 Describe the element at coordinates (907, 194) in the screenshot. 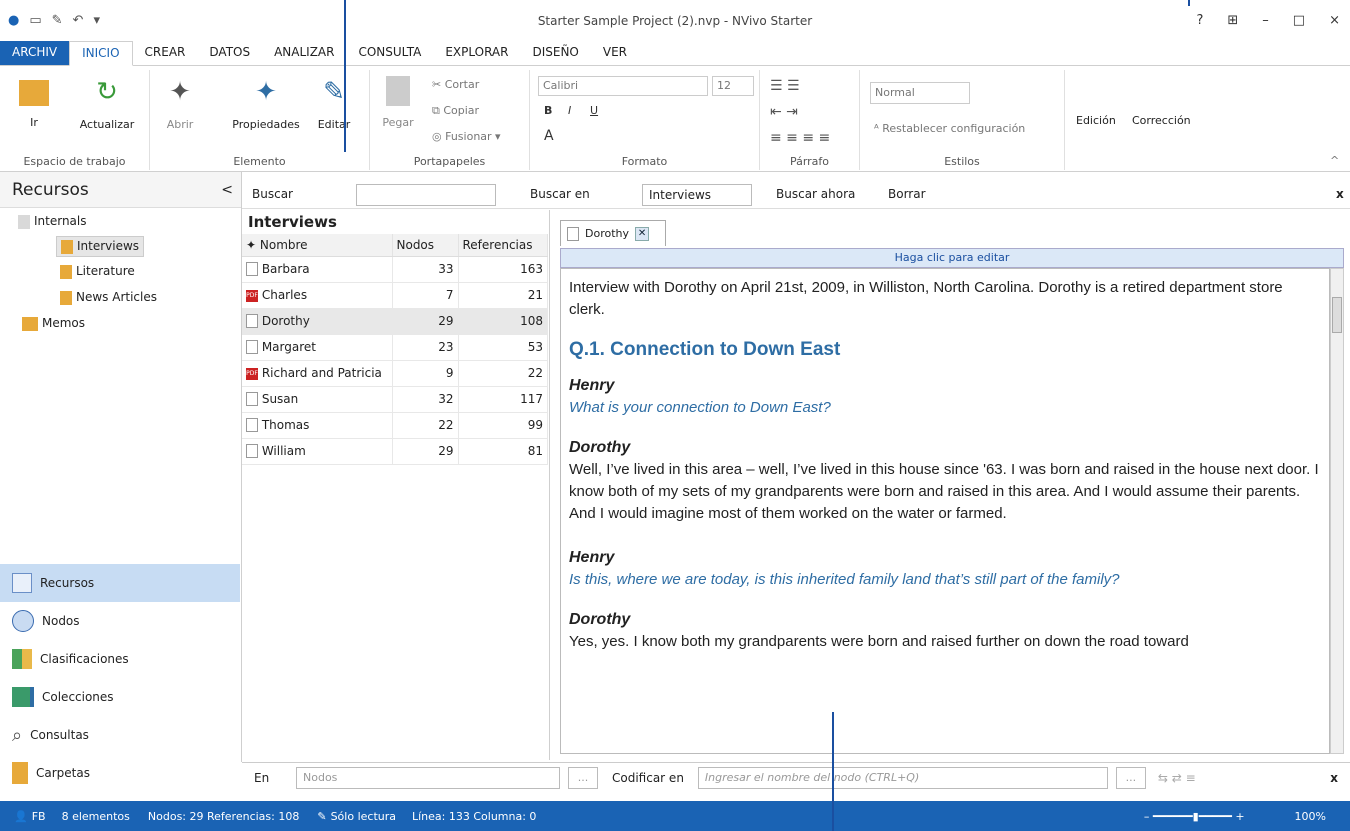

I see `clear-button: Borrar` at that location.